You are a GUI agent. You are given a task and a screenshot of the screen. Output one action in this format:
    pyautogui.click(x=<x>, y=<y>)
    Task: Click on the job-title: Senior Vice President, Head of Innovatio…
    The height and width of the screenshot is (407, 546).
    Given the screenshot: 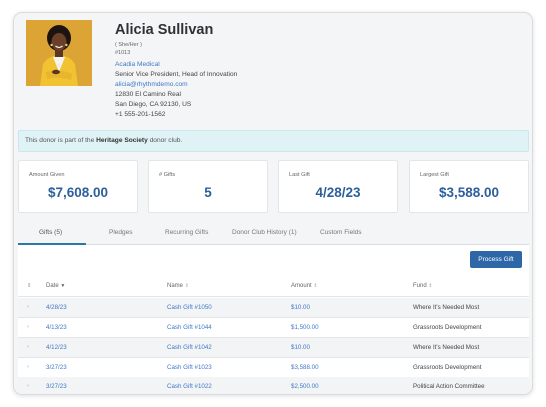 What is the action you would take?
    pyautogui.click(x=176, y=74)
    